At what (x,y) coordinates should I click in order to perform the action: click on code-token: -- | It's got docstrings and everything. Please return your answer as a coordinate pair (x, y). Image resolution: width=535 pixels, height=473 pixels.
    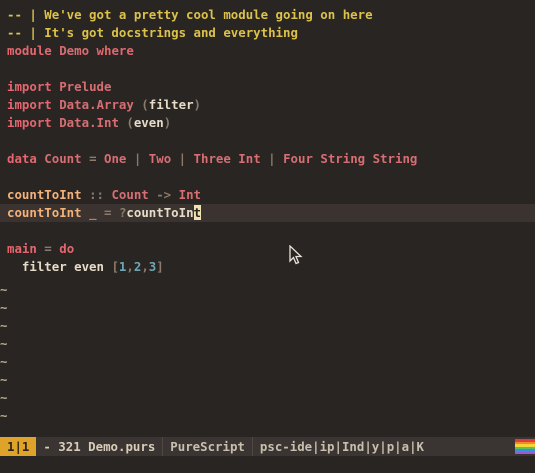
    Looking at the image, I should click on (152, 32).